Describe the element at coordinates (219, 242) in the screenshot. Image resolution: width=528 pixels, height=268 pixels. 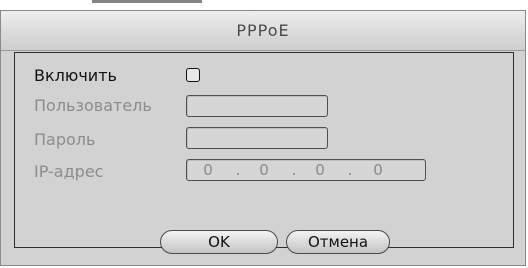
I see `ok-button: OK` at that location.